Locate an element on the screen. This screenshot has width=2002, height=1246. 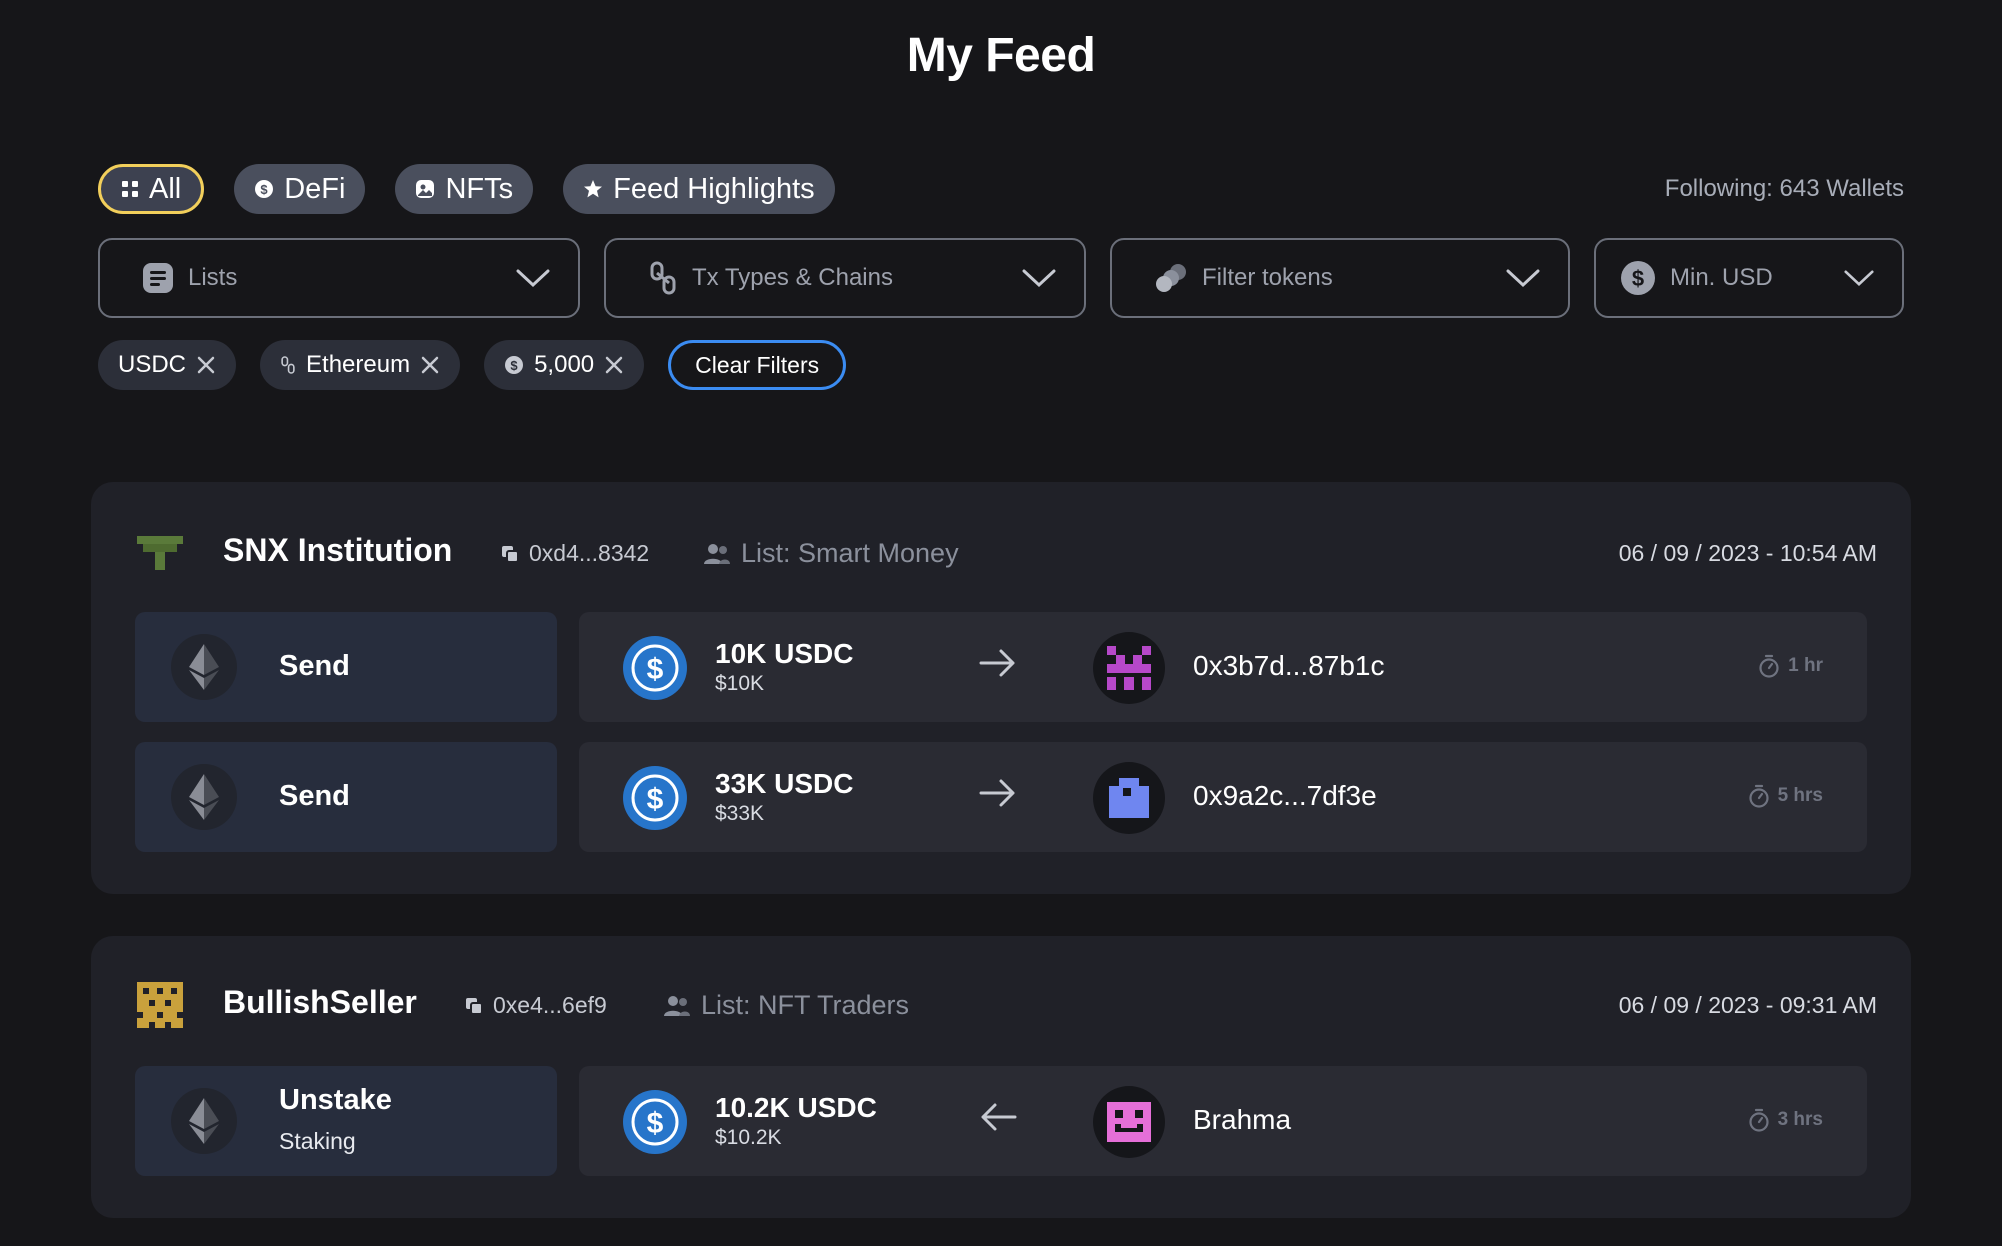
counterparty-name: 0x9a2c...7df3e is located at coordinates (1285, 796).